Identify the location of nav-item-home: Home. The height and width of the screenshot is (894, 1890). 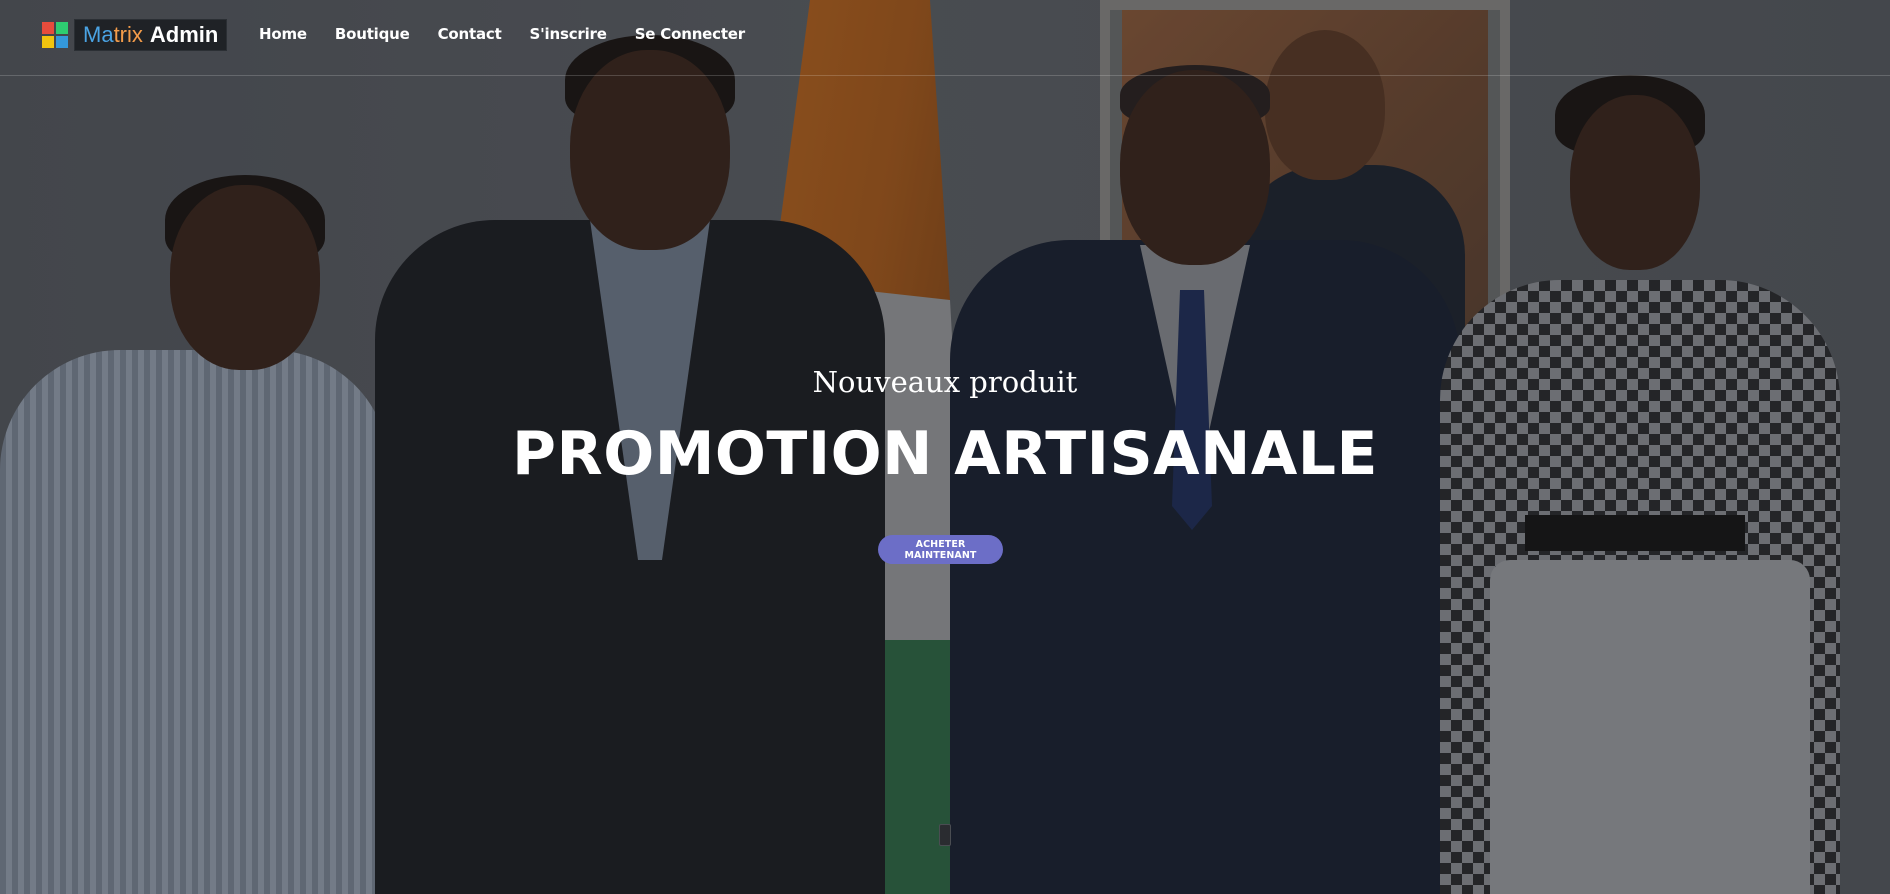
(283, 34).